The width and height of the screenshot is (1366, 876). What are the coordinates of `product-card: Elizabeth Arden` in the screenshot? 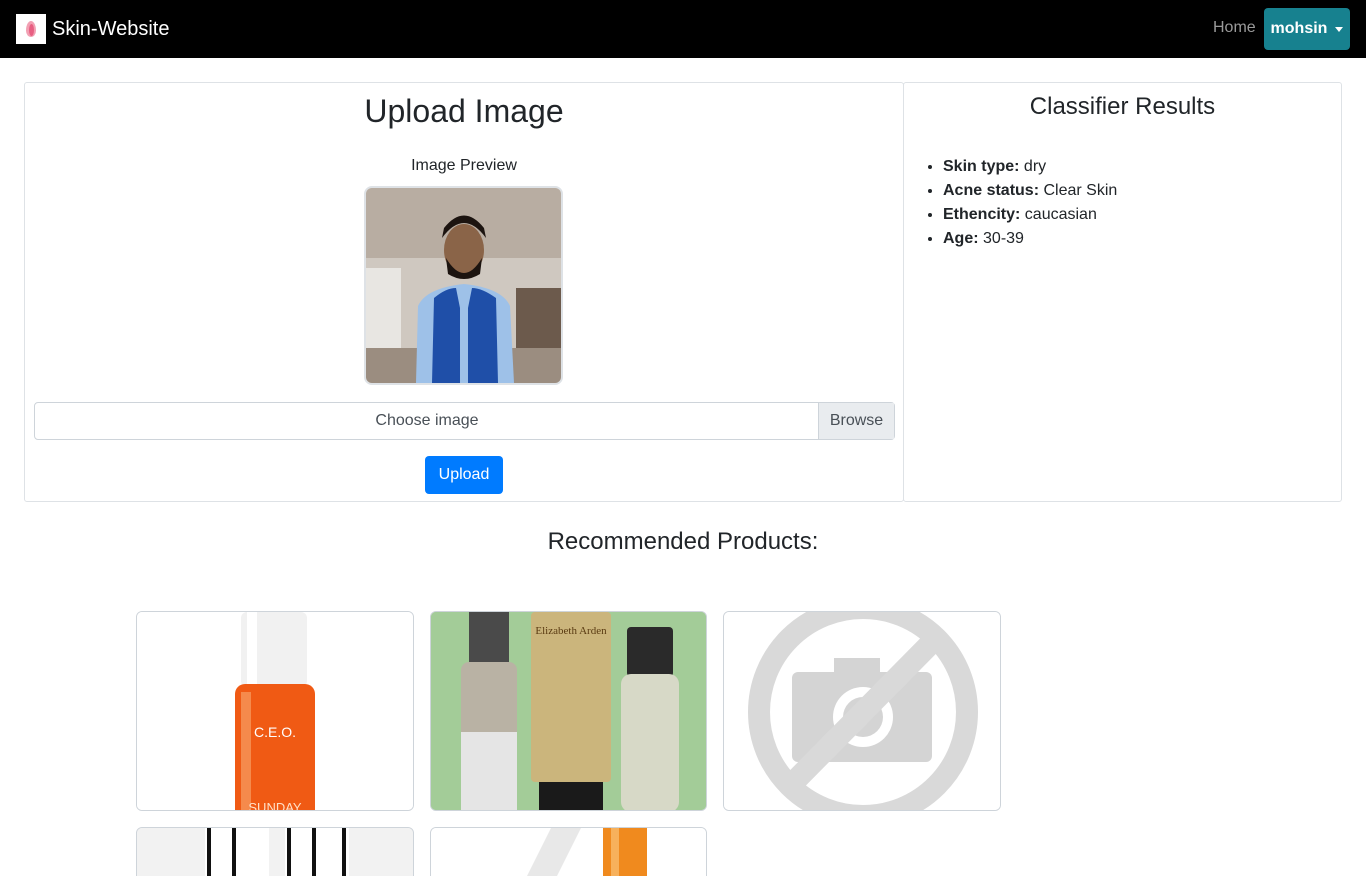 It's located at (568, 711).